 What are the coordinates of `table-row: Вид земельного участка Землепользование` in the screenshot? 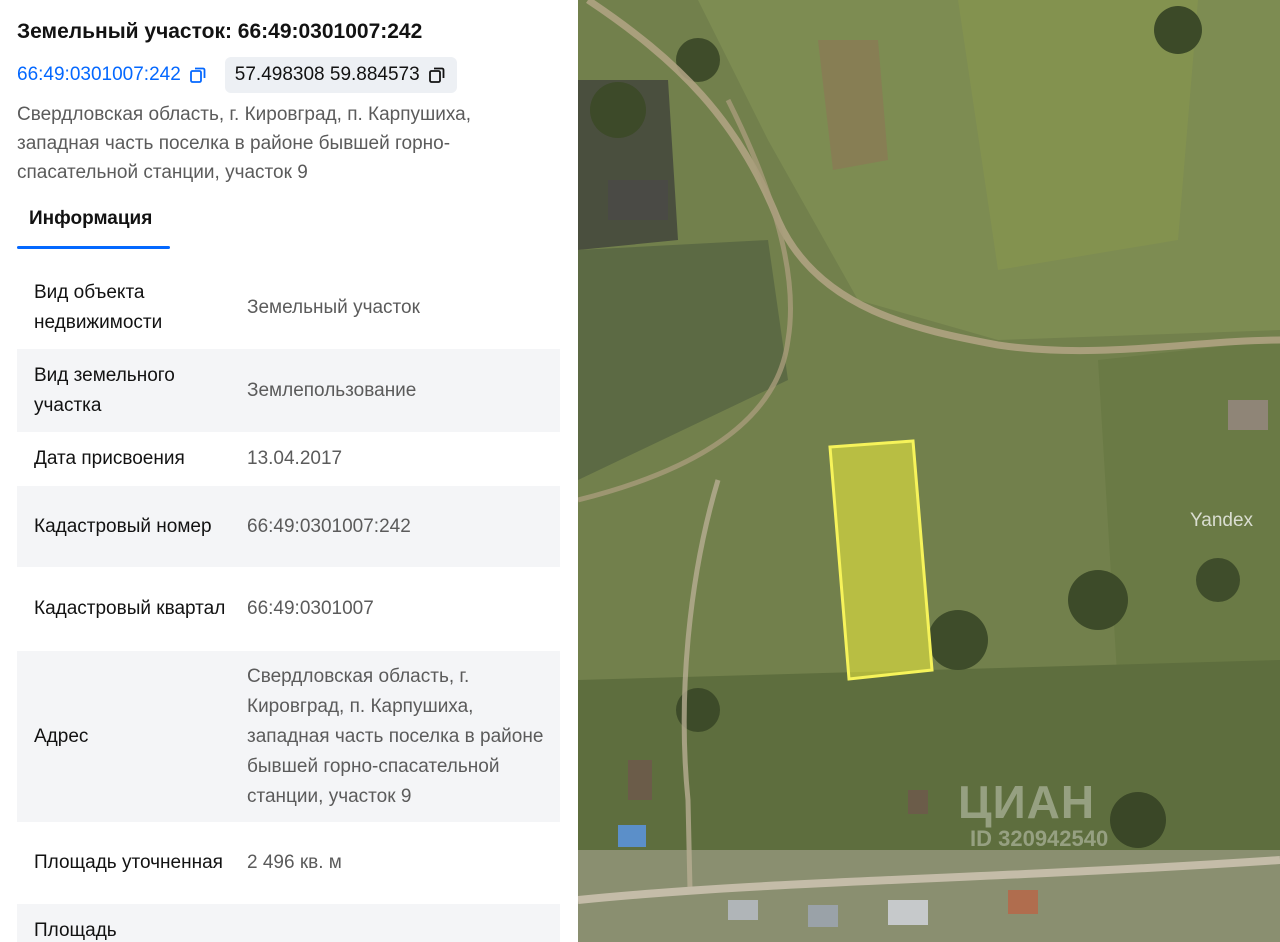 It's located at (288, 390).